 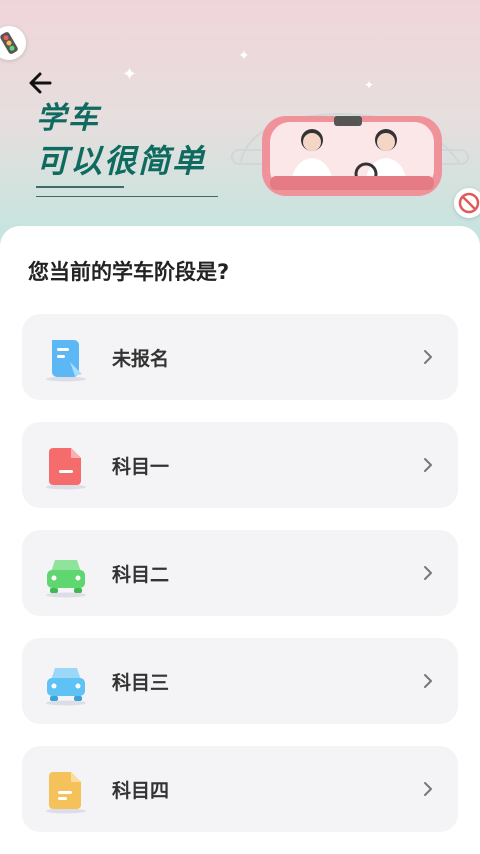 I want to click on slogan-line-1: 学车, so click(x=68, y=118).